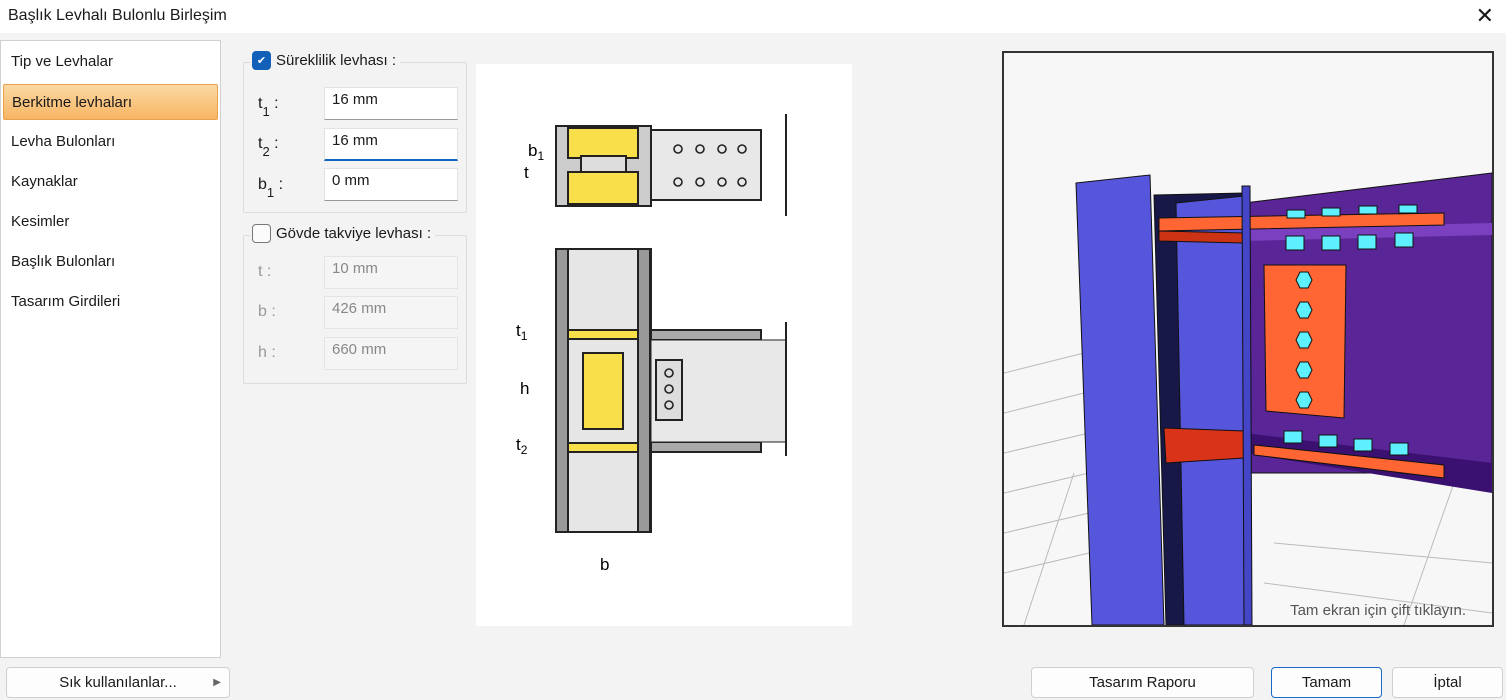  I want to click on sidebar-item-levha-bulonlari: Levha Bulonları, so click(110, 142).